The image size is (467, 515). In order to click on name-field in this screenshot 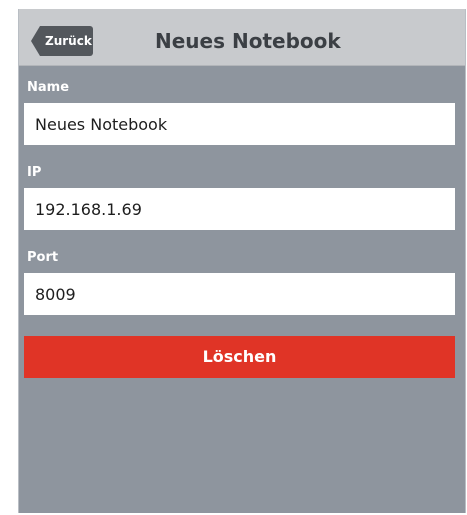, I will do `click(239, 124)`.